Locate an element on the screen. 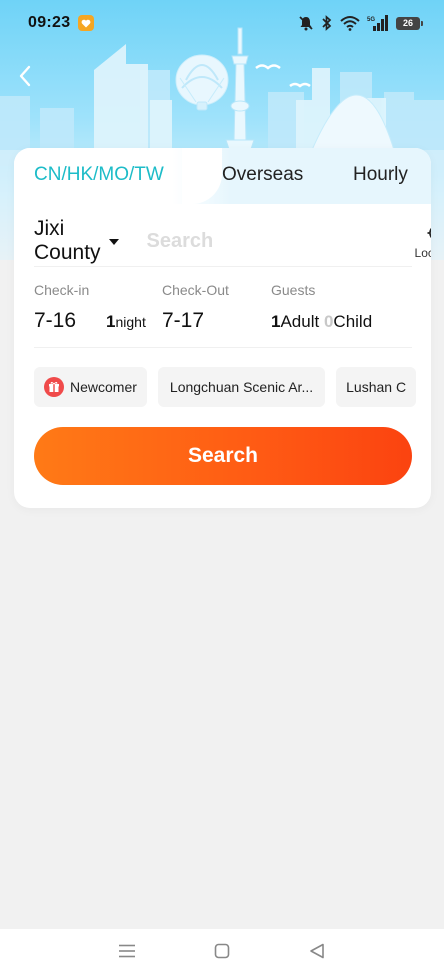 The width and height of the screenshot is (444, 973). checkin-label: Check-in is located at coordinates (62, 290).